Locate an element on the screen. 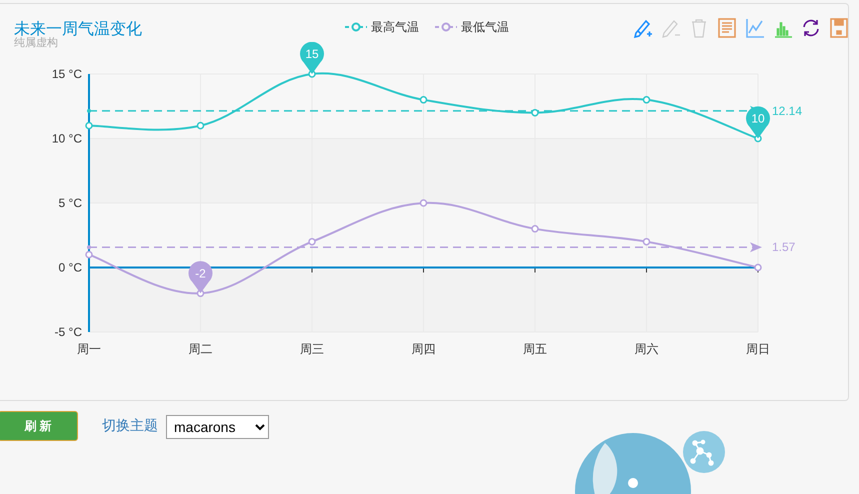 Image resolution: width=859 pixels, height=494 pixels. pin-value: 10 is located at coordinates (758, 119).